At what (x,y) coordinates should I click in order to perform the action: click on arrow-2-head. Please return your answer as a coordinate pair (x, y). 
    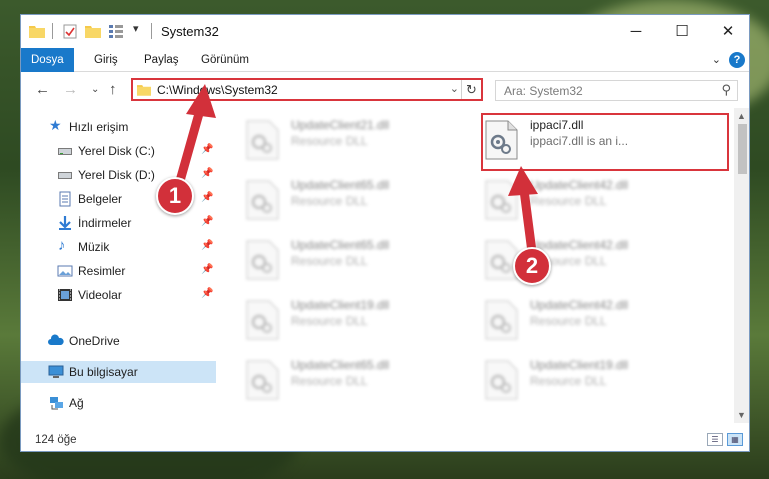
    Looking at the image, I should click on (523, 181).